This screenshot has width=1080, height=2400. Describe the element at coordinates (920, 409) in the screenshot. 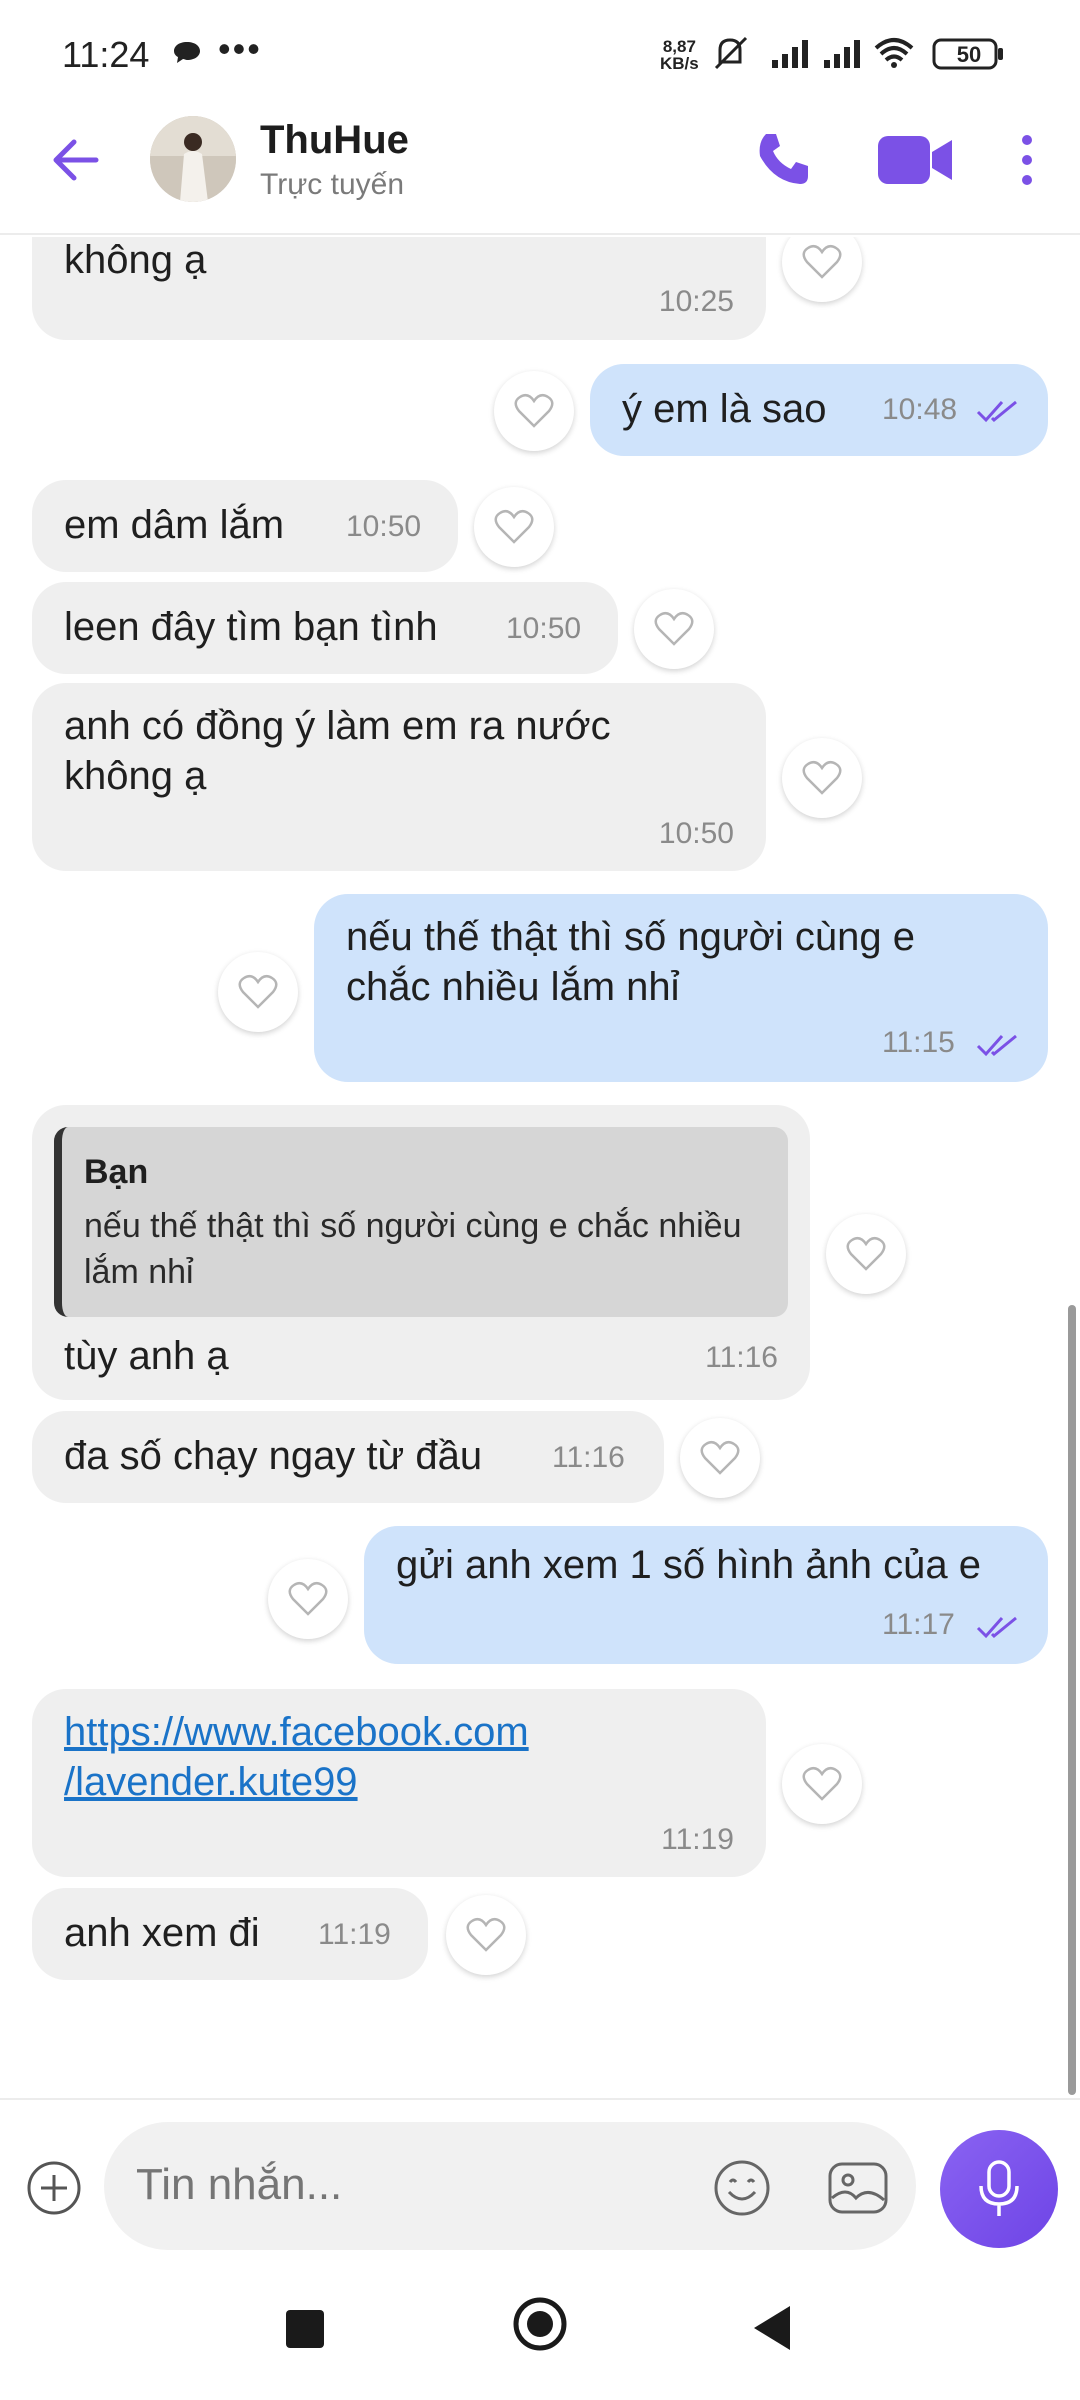

I see `message-time: 10:48` at that location.